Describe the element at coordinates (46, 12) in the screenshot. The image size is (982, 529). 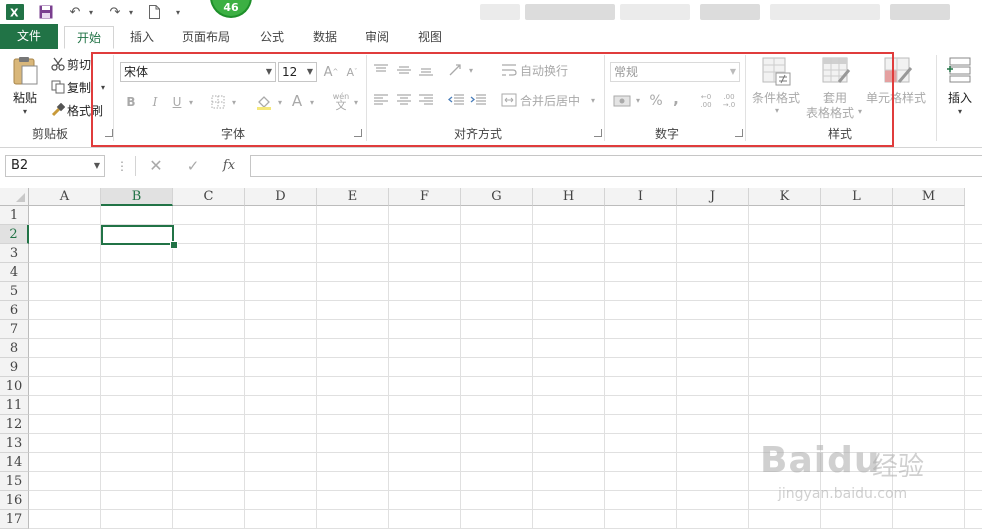
I see `save-icon` at that location.